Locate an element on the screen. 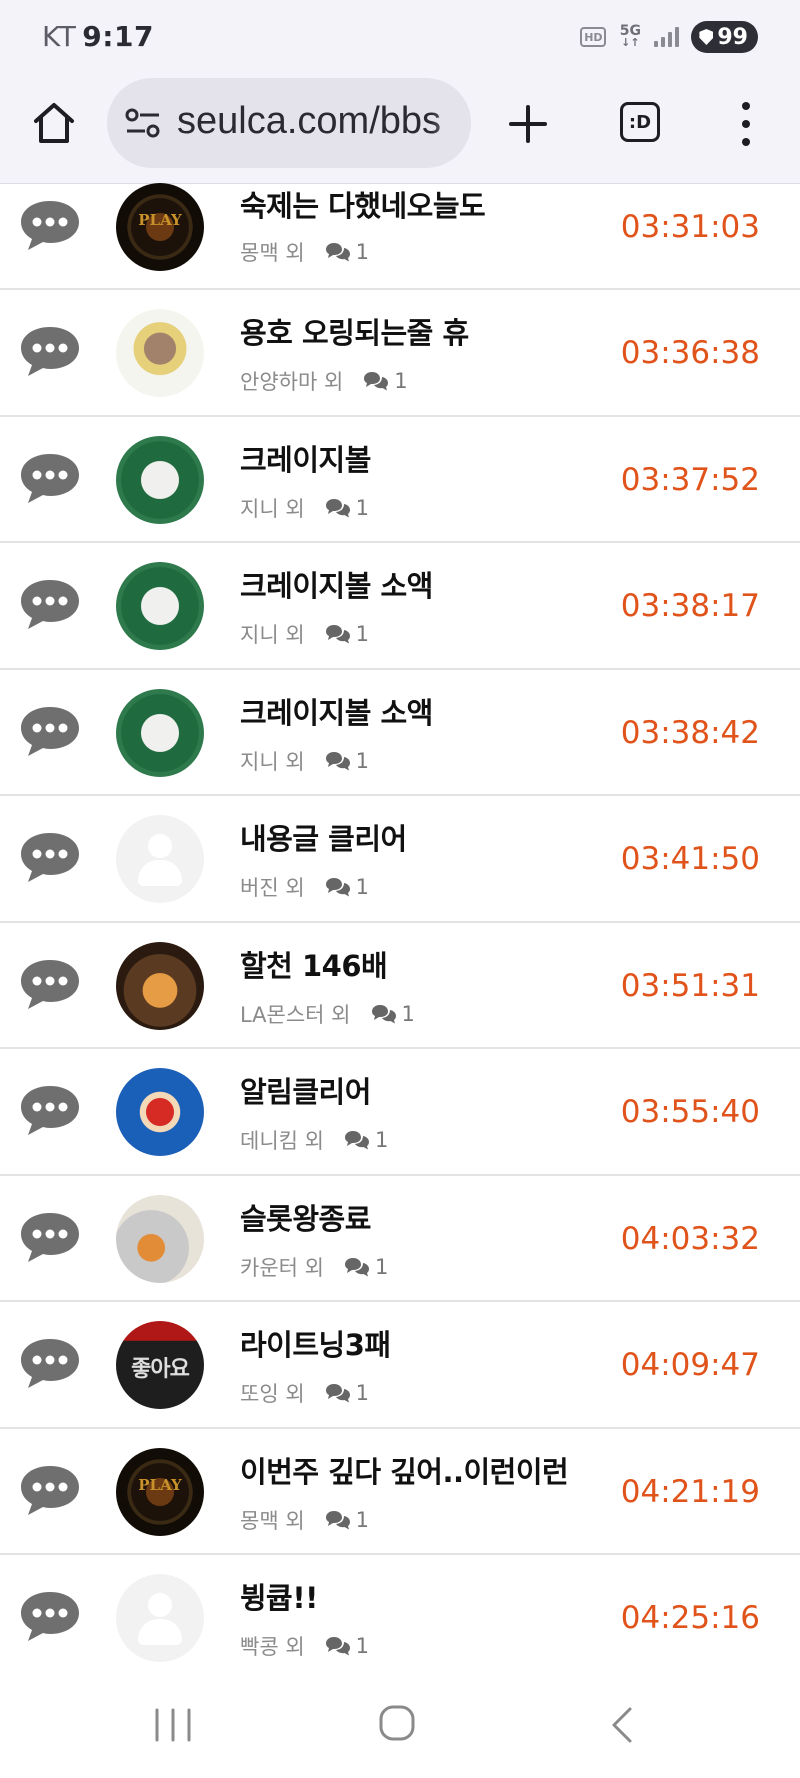 Image resolution: width=800 pixels, height=1778 pixels. post-row: 알림클리어데니킴 외 1 03:55:40 is located at coordinates (400, 1112).